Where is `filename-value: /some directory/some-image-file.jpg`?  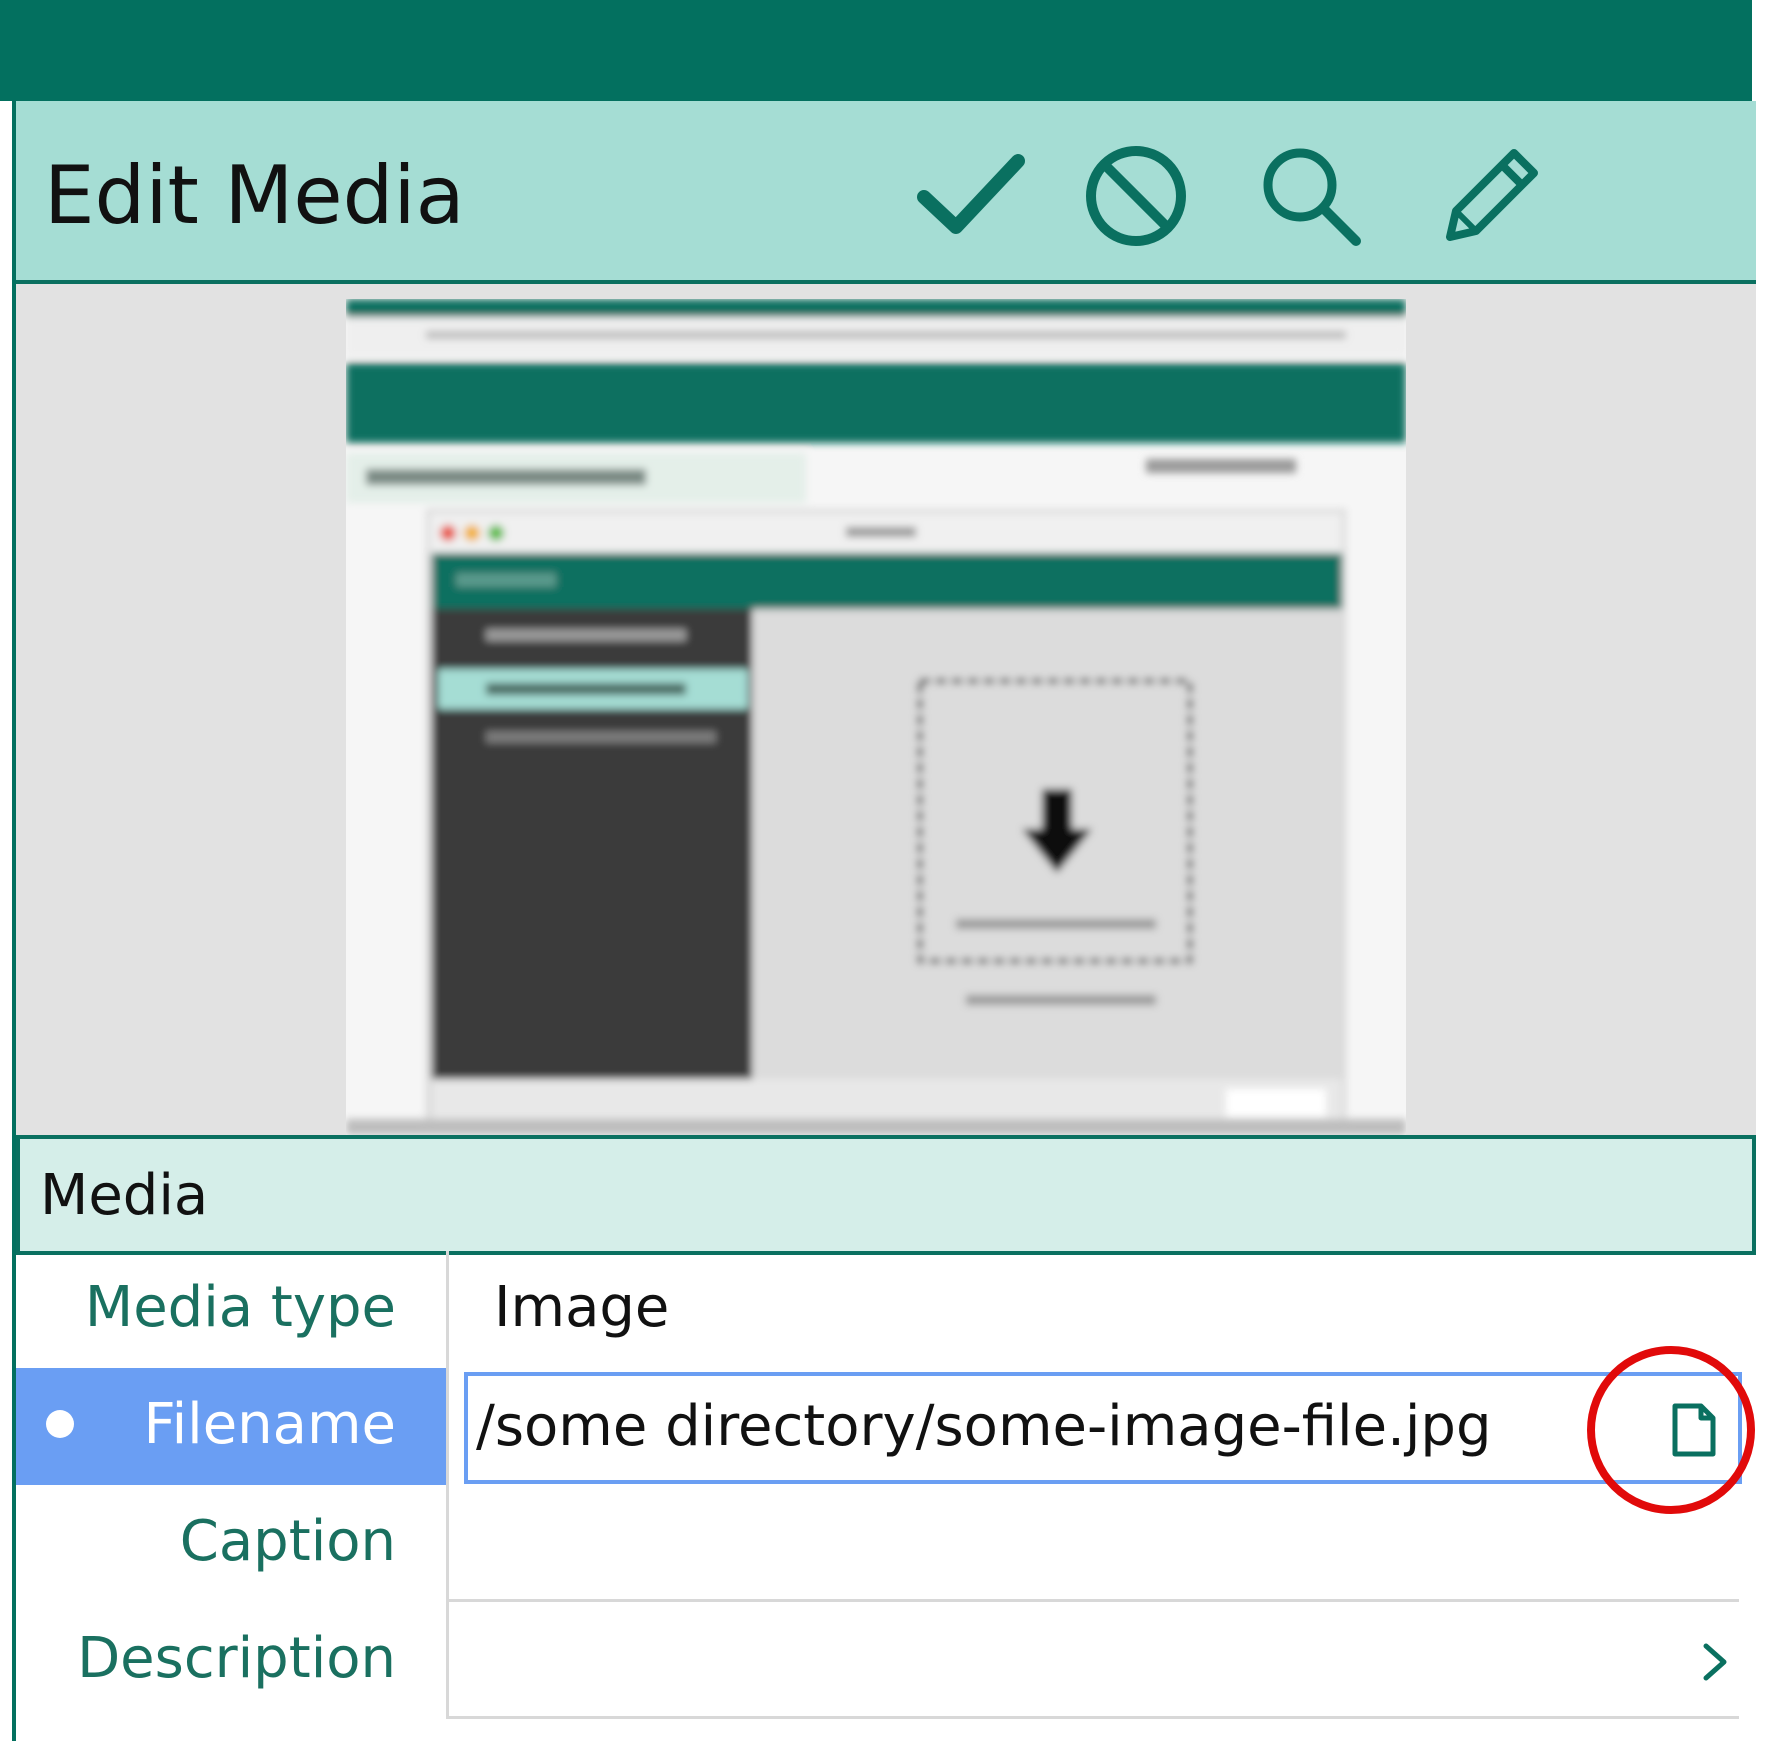
filename-value: /some directory/some-image-file.jpg is located at coordinates (984, 1426).